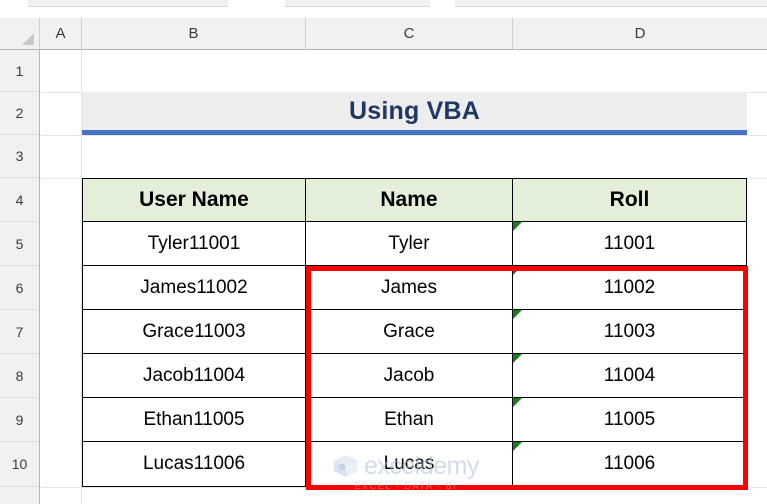 This screenshot has width=767, height=504. I want to click on cell-roll: 11006, so click(629, 464).